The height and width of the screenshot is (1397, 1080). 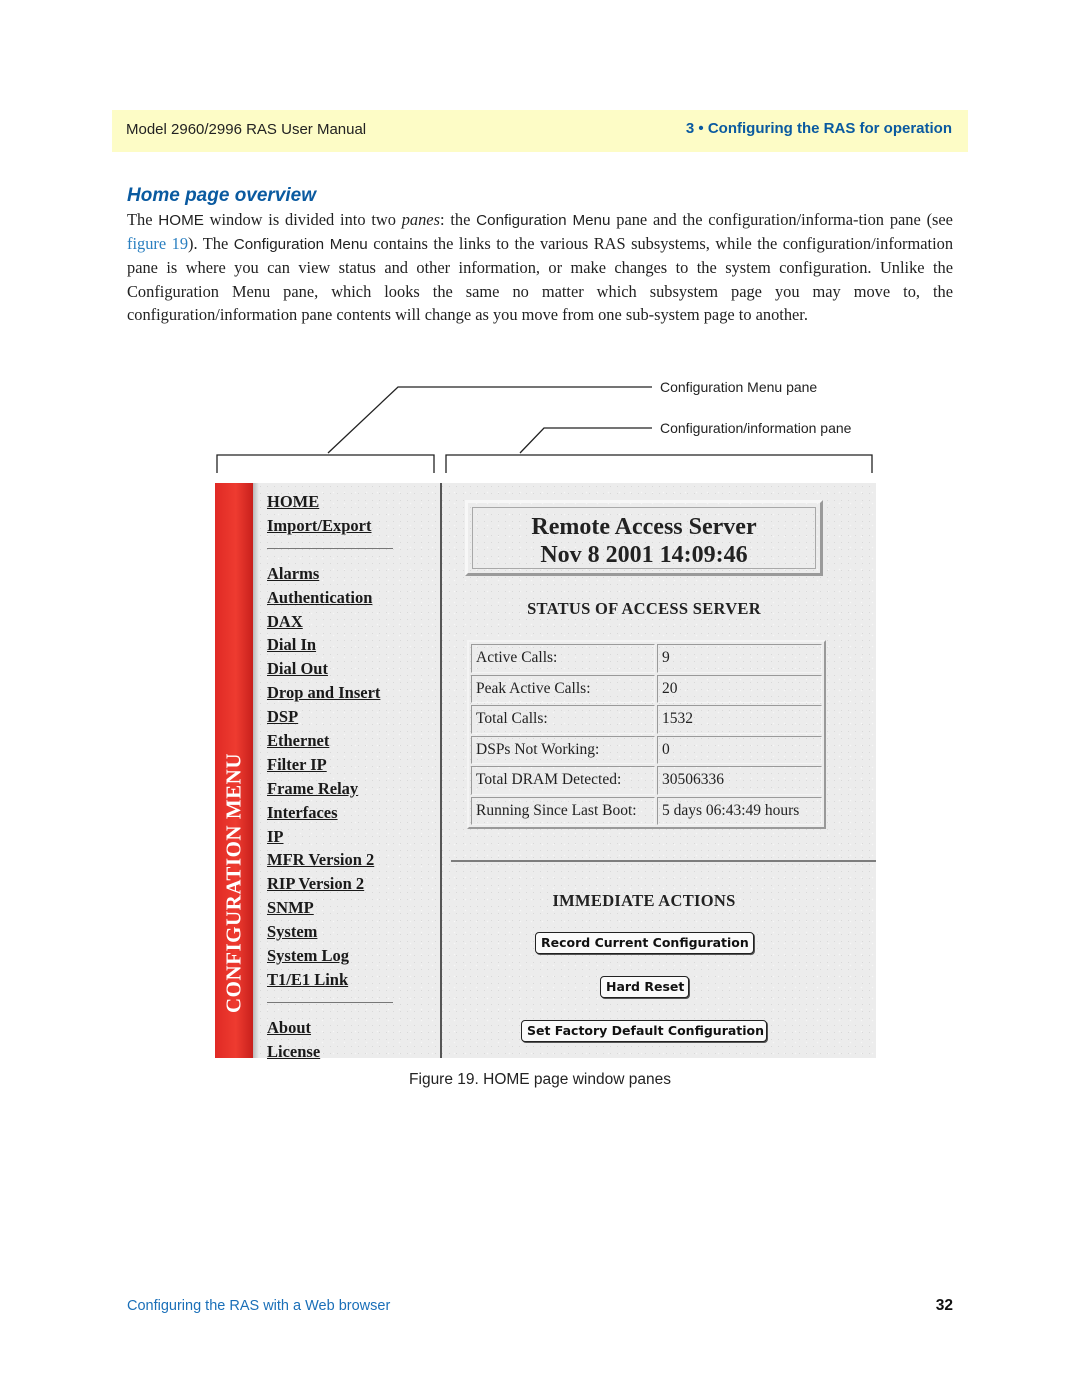 What do you see at coordinates (489, 420) in the screenshot?
I see `menu-pane-leader` at bounding box center [489, 420].